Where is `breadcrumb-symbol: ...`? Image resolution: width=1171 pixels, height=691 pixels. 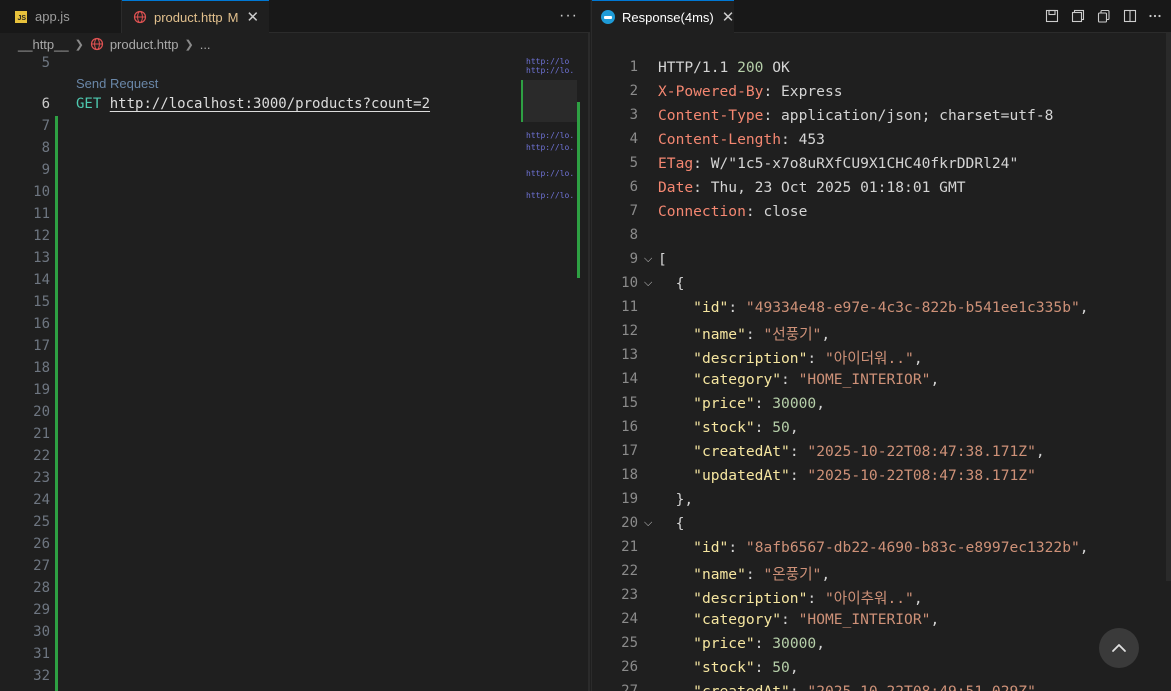
breadcrumb-symbol: ... is located at coordinates (205, 44).